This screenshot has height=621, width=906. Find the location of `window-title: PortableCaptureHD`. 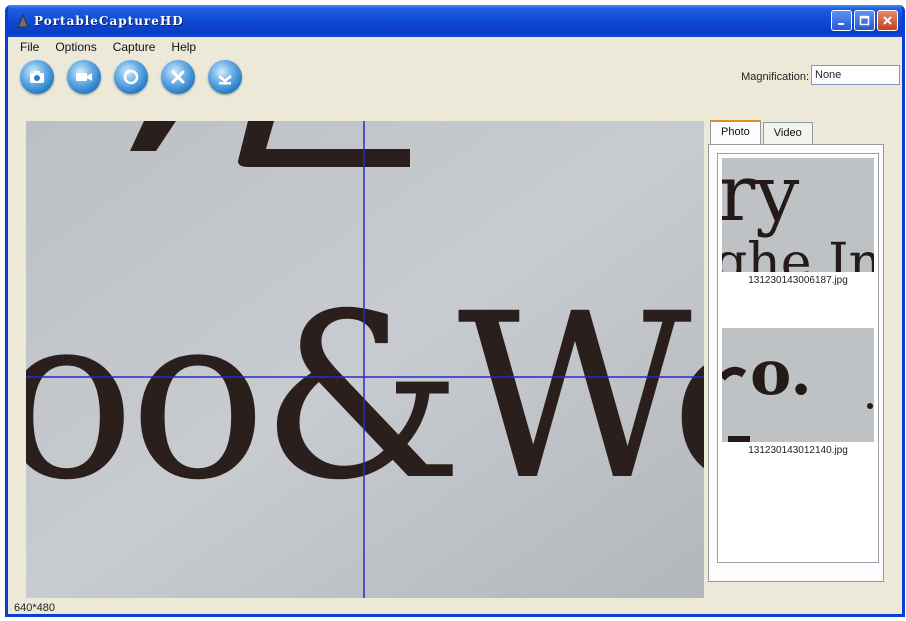

window-title: PortableCaptureHD is located at coordinates (109, 21).